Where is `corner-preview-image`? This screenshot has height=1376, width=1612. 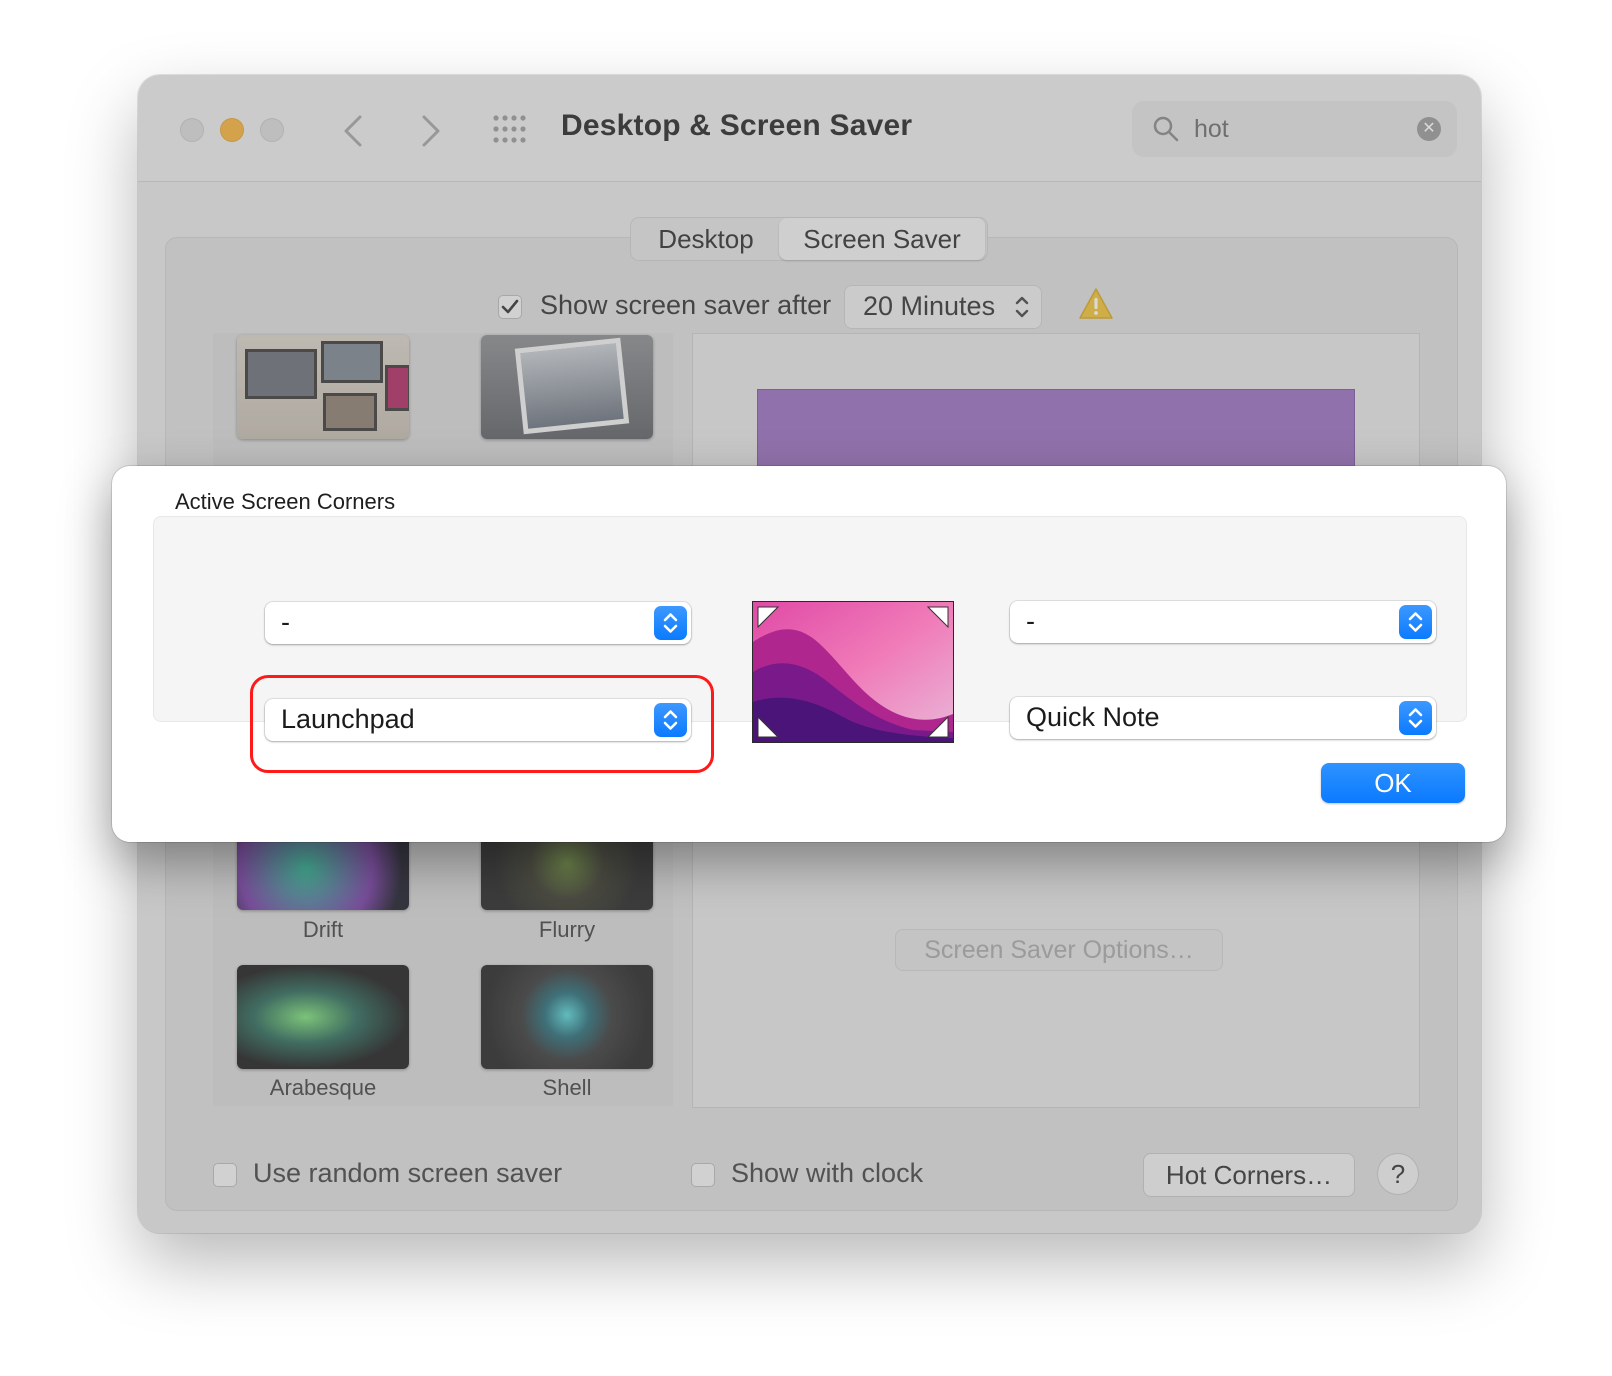
corner-preview-image is located at coordinates (853, 672).